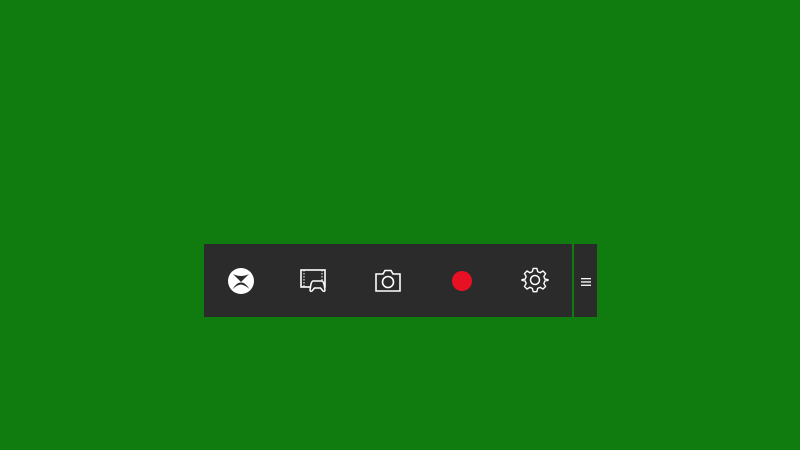  I want to click on camera-icon, so click(388, 281).